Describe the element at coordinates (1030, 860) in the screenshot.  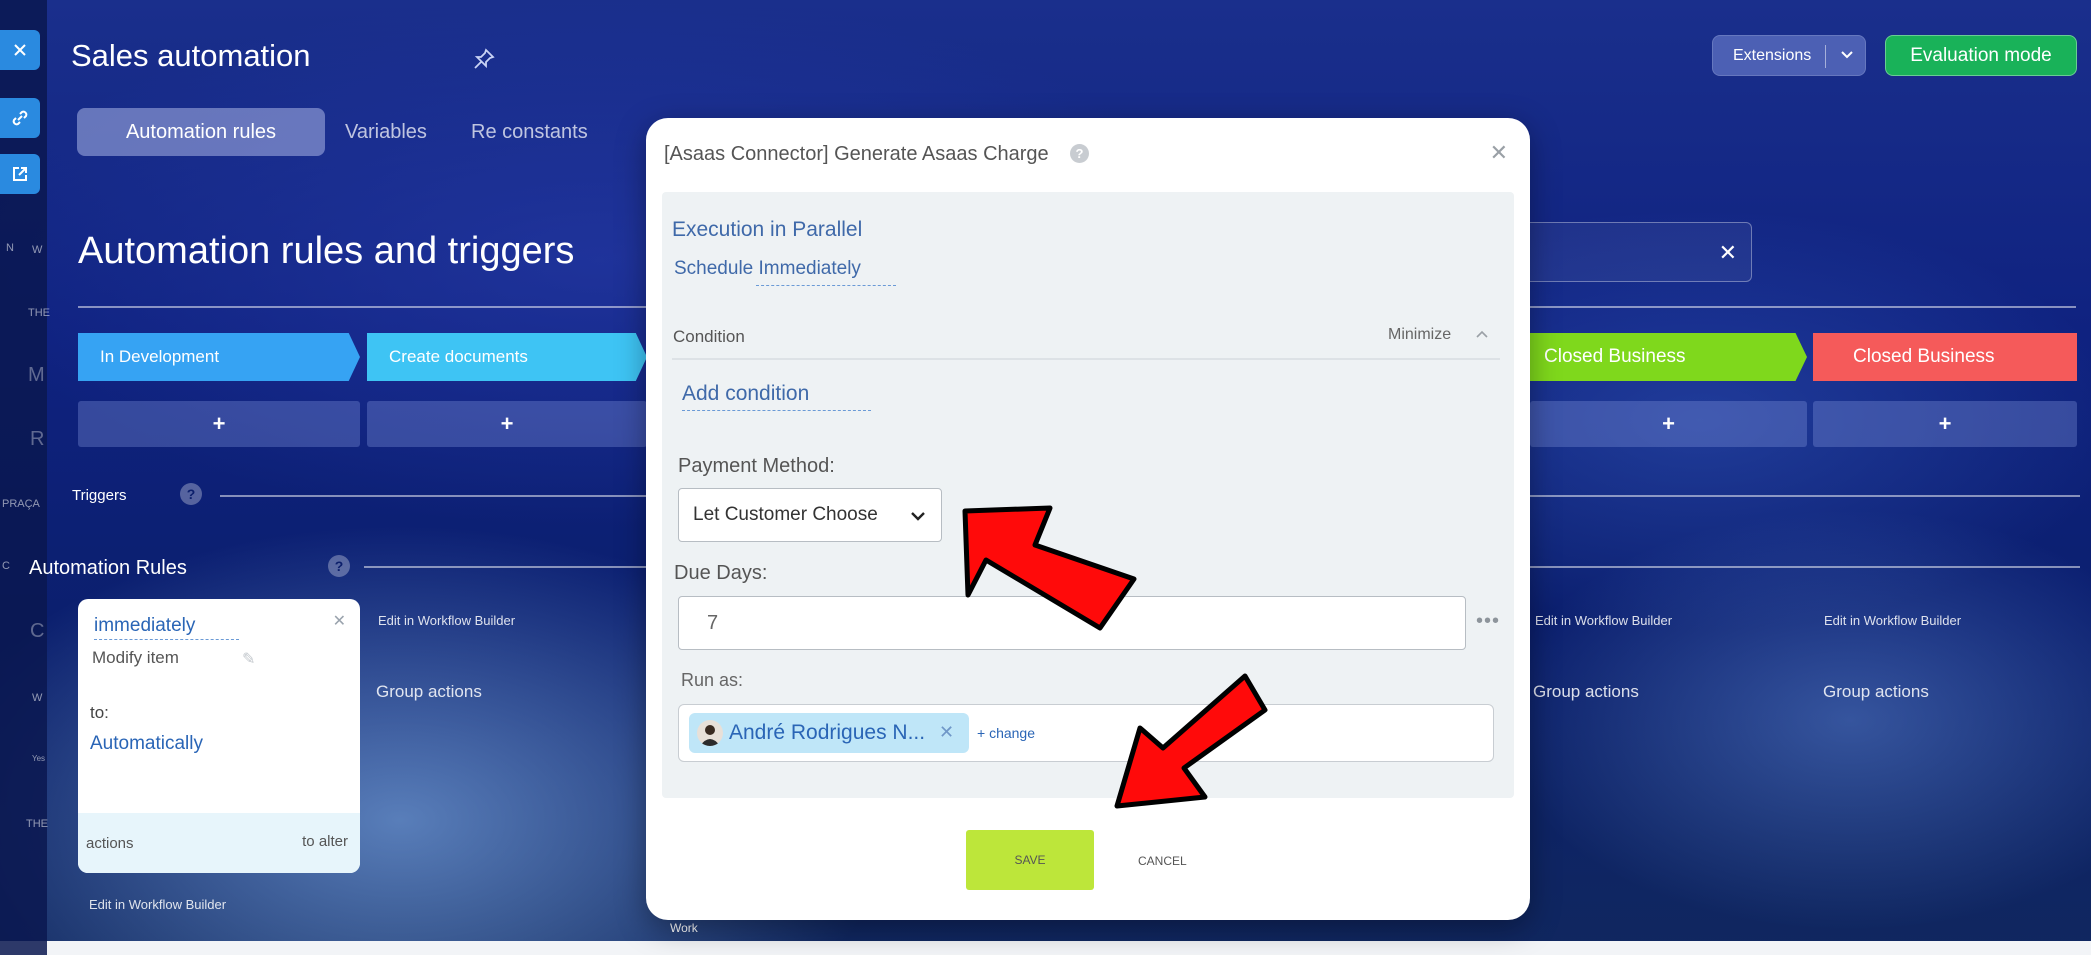
I see `save-button: SAVE` at that location.